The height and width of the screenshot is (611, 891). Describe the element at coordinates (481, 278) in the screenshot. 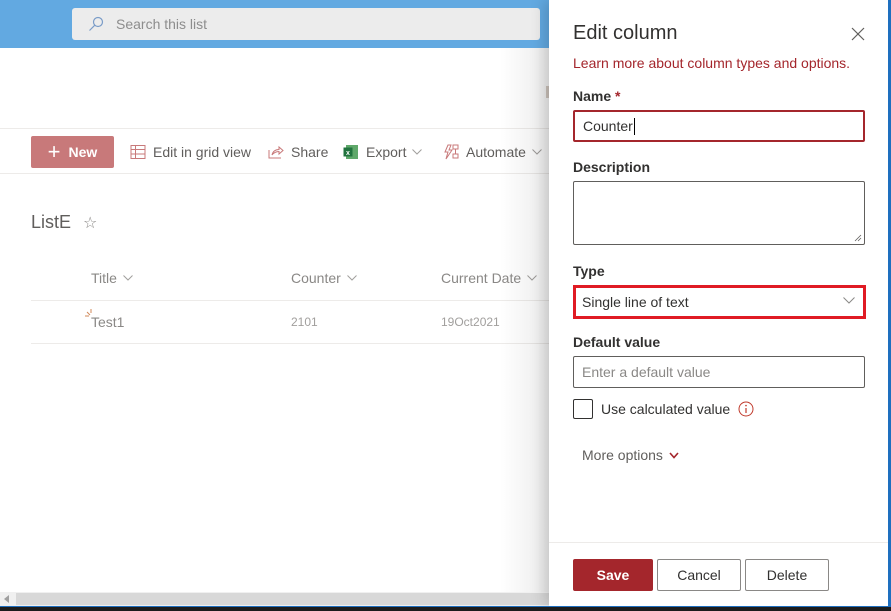

I see `column-header-label: Current Date` at that location.